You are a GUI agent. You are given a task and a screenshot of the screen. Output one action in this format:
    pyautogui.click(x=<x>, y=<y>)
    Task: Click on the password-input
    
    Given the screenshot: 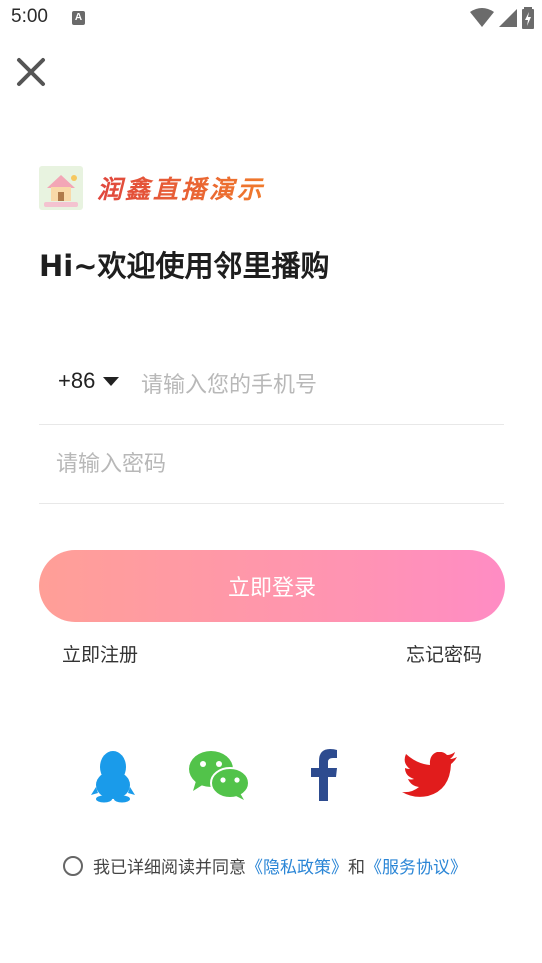 What is the action you would take?
    pyautogui.click(x=266, y=464)
    